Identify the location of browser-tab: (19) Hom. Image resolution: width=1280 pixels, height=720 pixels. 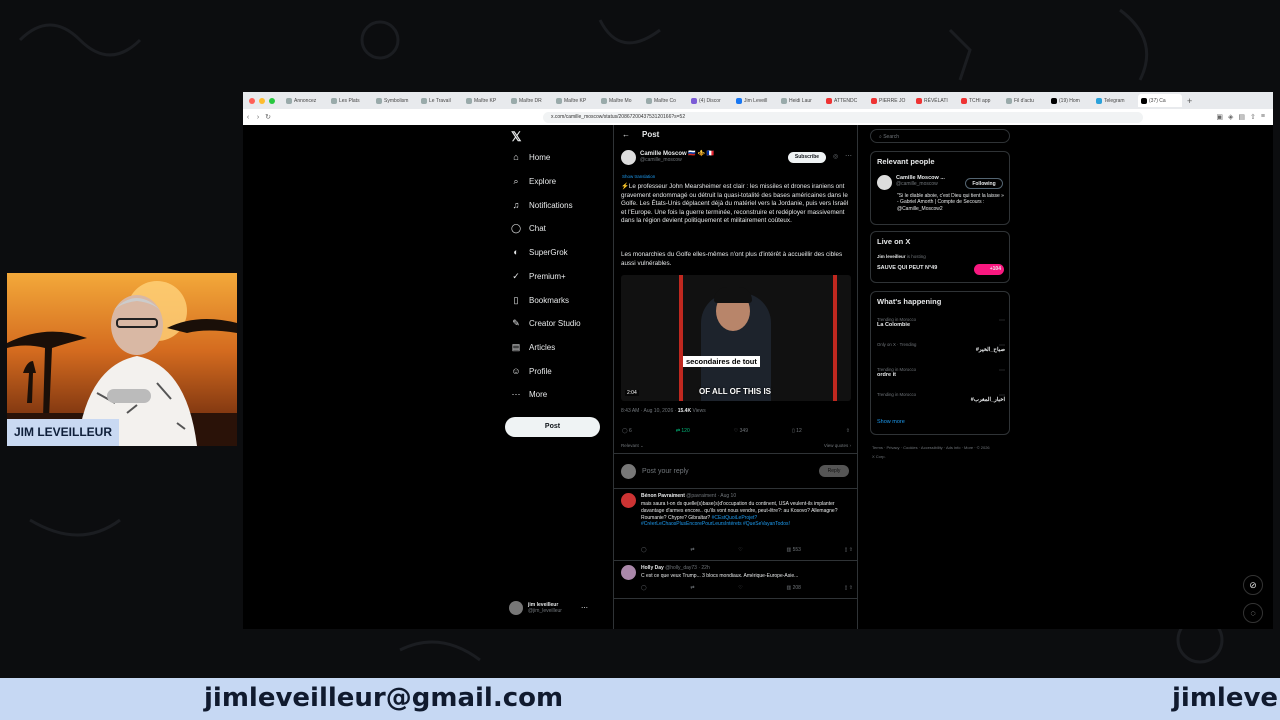
(1070, 100).